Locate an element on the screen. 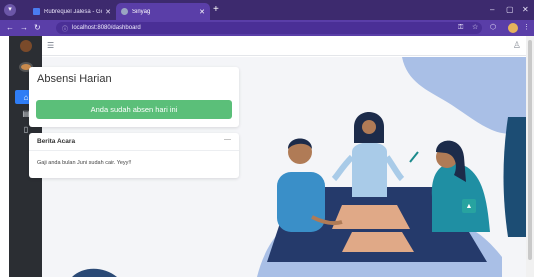  chevron-up-icon: ▲ is located at coordinates (469, 206).